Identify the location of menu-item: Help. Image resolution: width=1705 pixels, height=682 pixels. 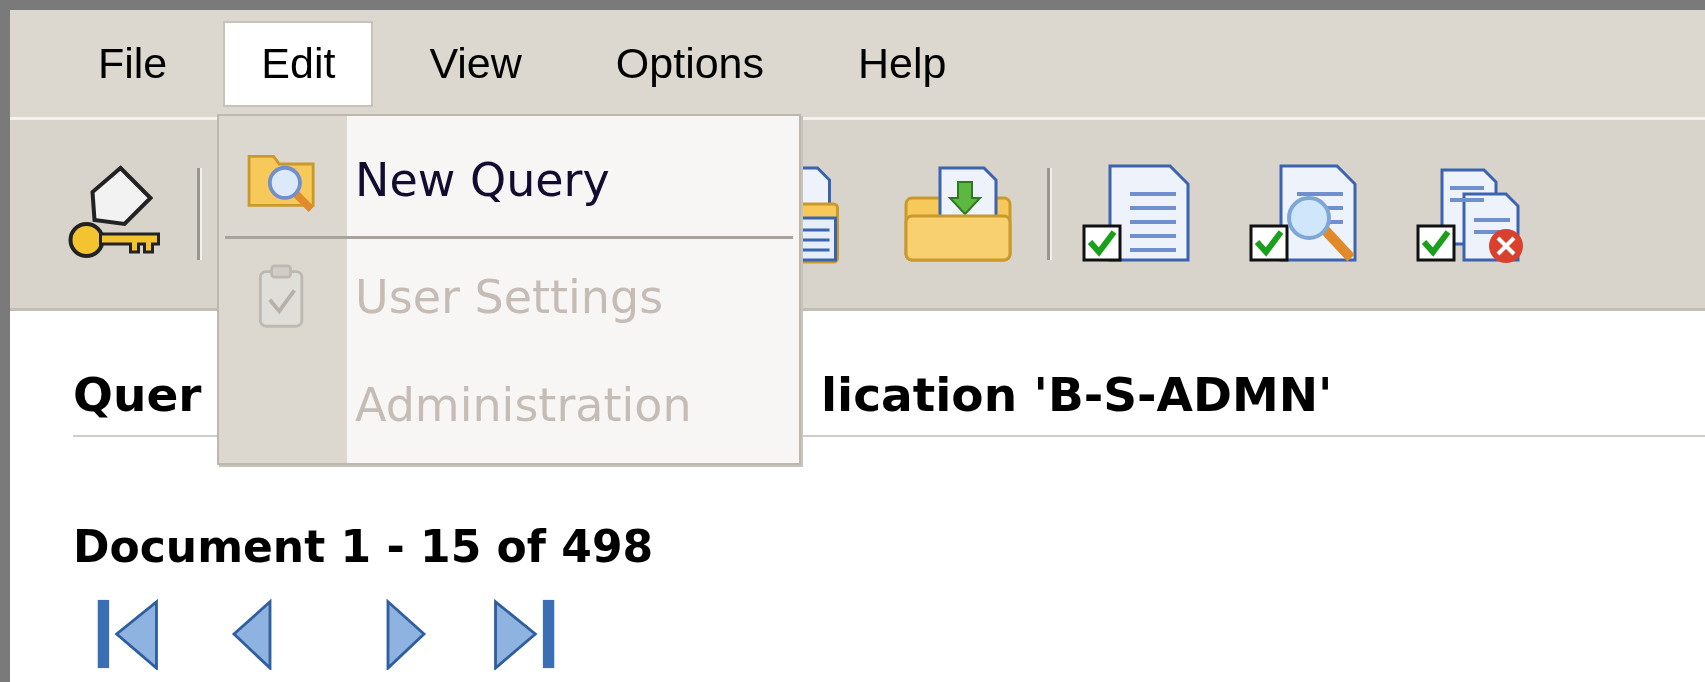
(902, 63).